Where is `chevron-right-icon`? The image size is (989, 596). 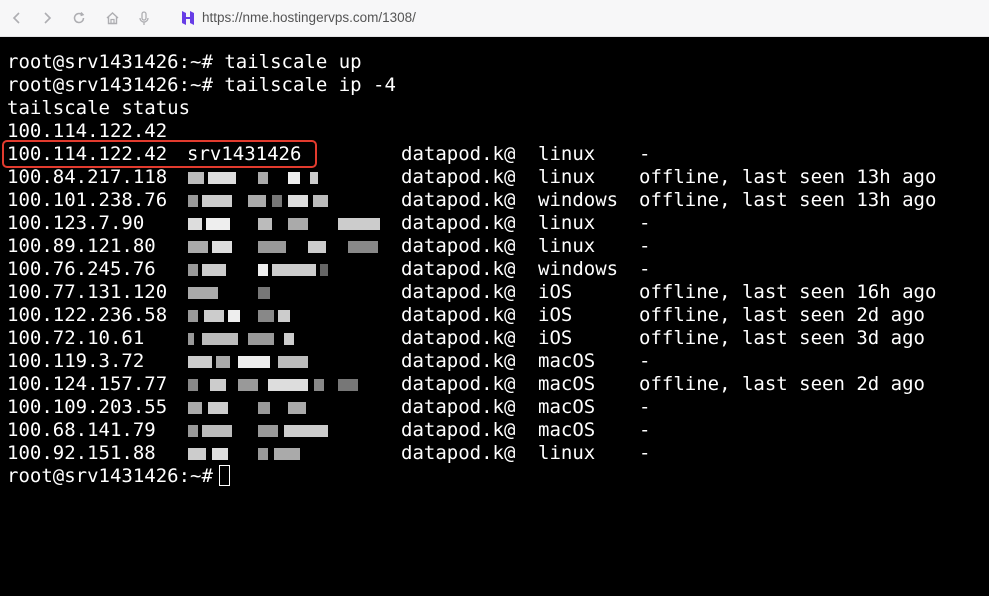
chevron-right-icon is located at coordinates (47, 18).